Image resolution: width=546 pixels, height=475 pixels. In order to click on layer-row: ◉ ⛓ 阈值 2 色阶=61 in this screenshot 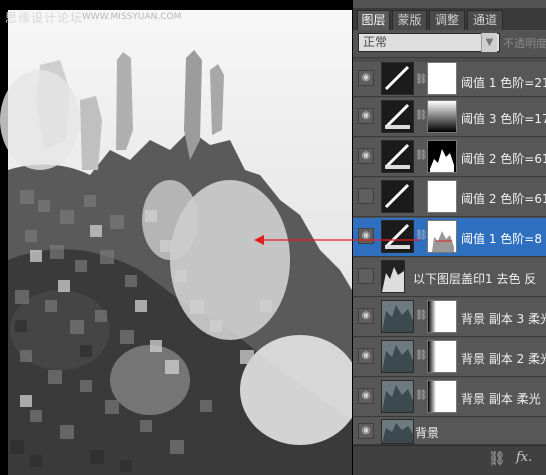, I will do `click(449, 157)`.